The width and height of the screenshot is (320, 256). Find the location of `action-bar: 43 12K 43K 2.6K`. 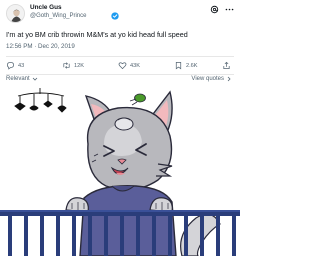

action-bar: 43 12K 43K 2.6K is located at coordinates (120, 67).